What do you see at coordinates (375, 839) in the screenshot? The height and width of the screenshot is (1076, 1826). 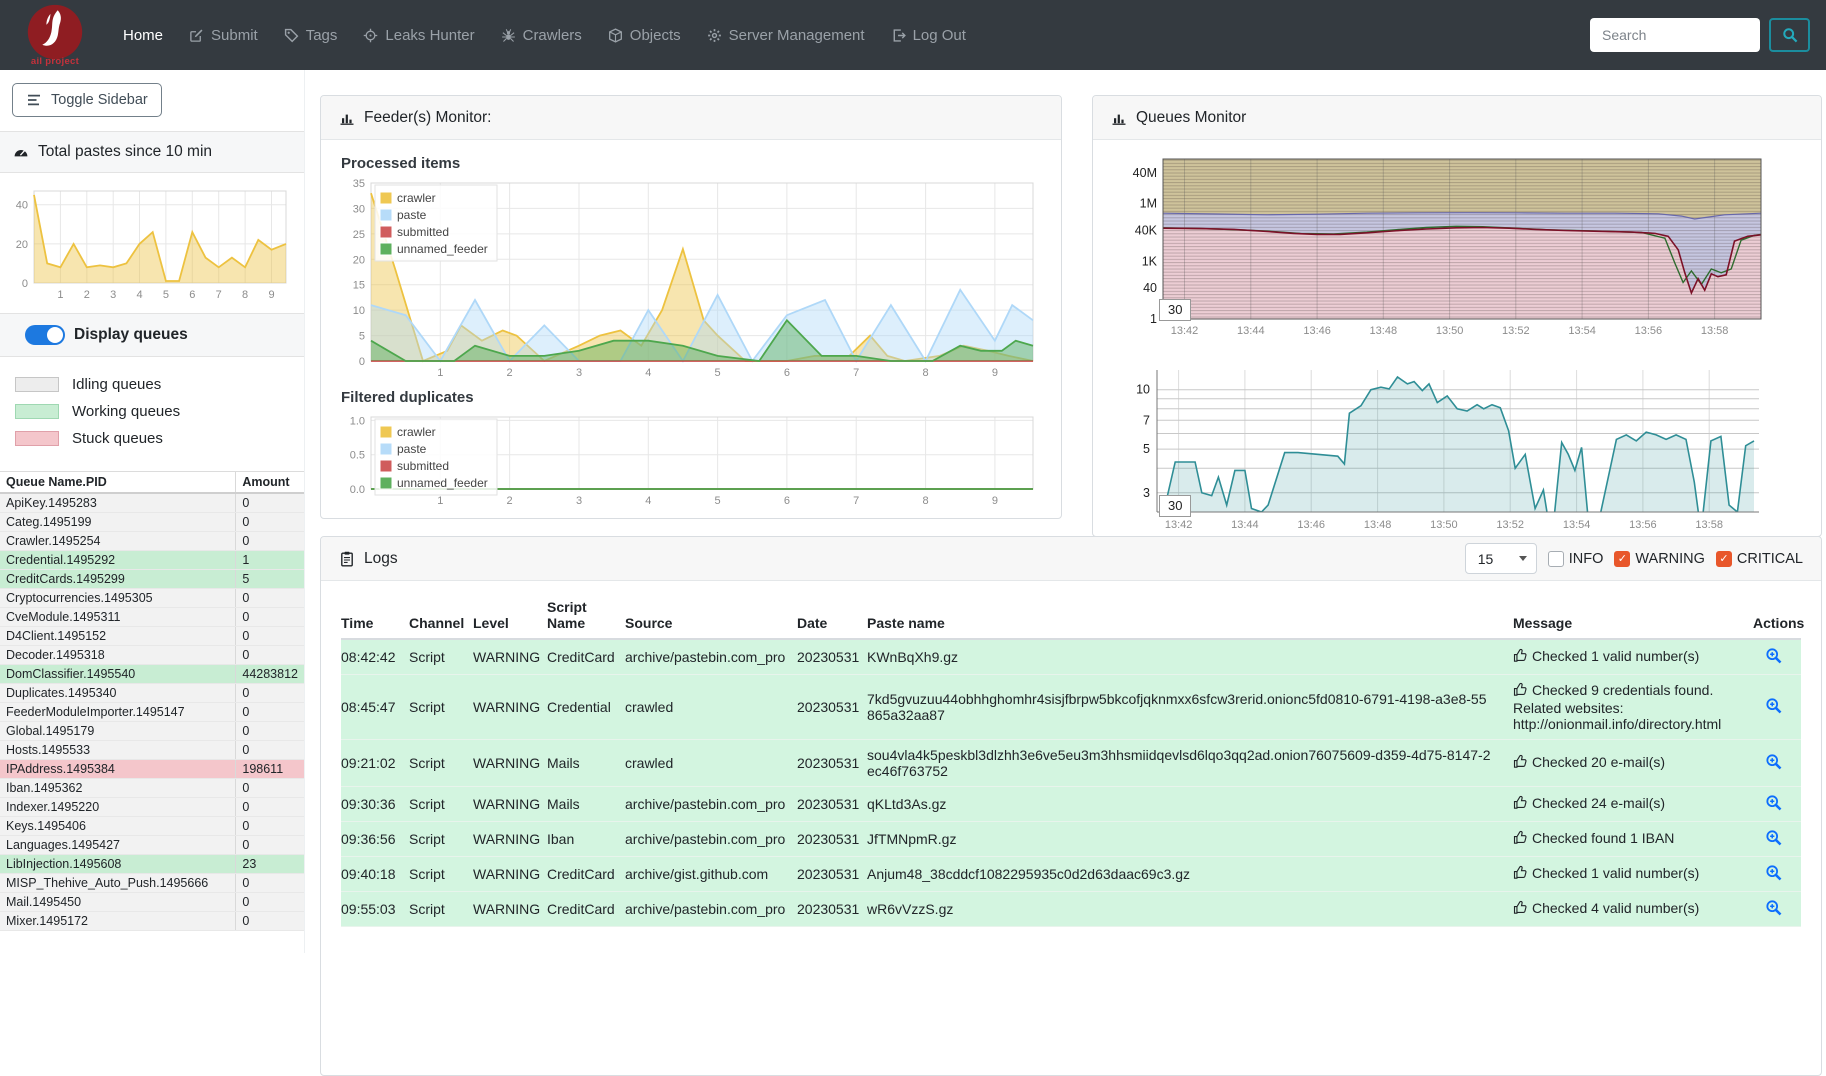 I see `time-cell: 09:36:56` at bounding box center [375, 839].